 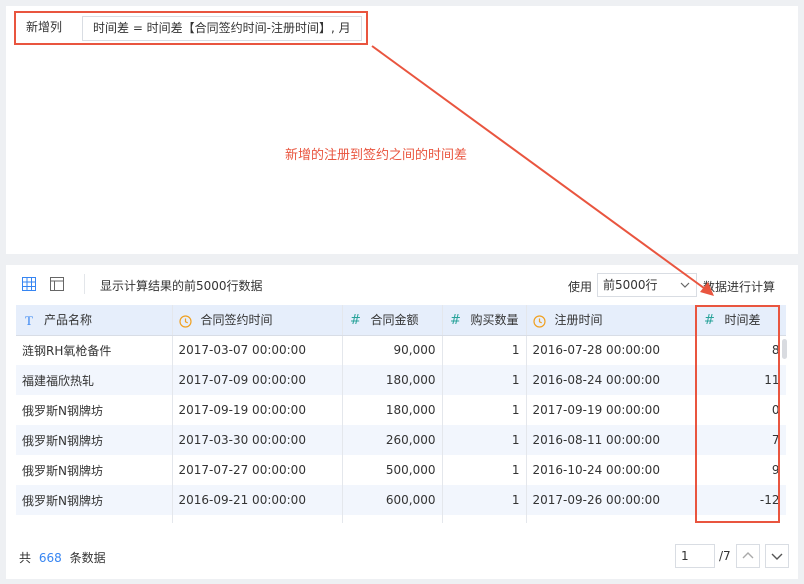 I want to click on chevron-up-icon, so click(x=748, y=555).